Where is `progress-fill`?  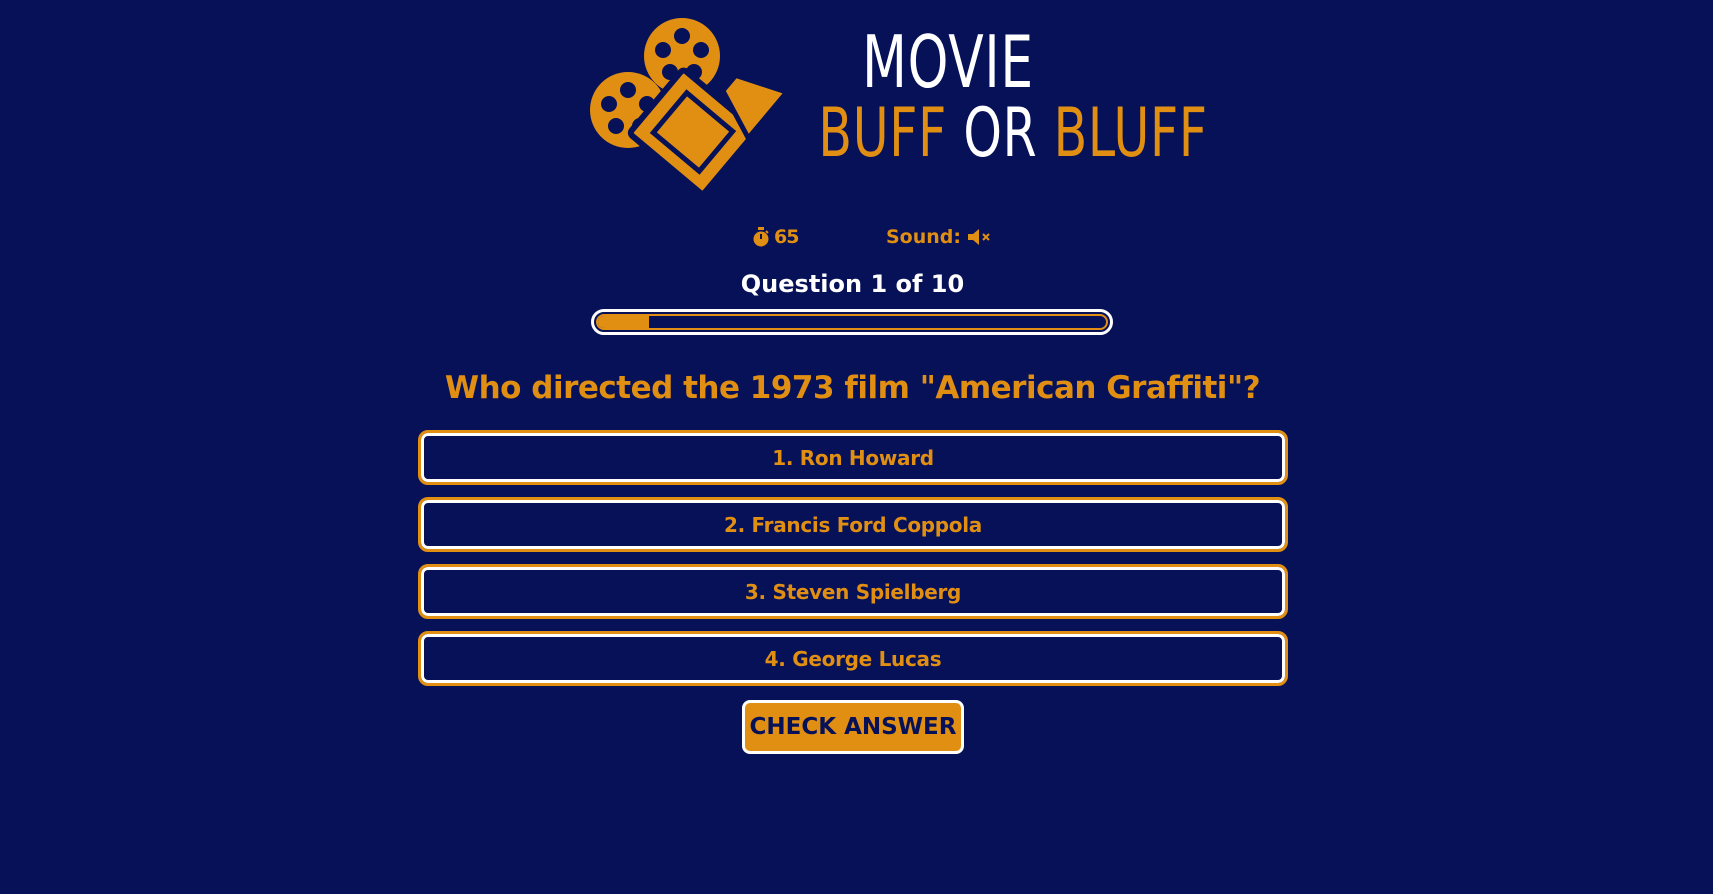
progress-fill is located at coordinates (623, 322).